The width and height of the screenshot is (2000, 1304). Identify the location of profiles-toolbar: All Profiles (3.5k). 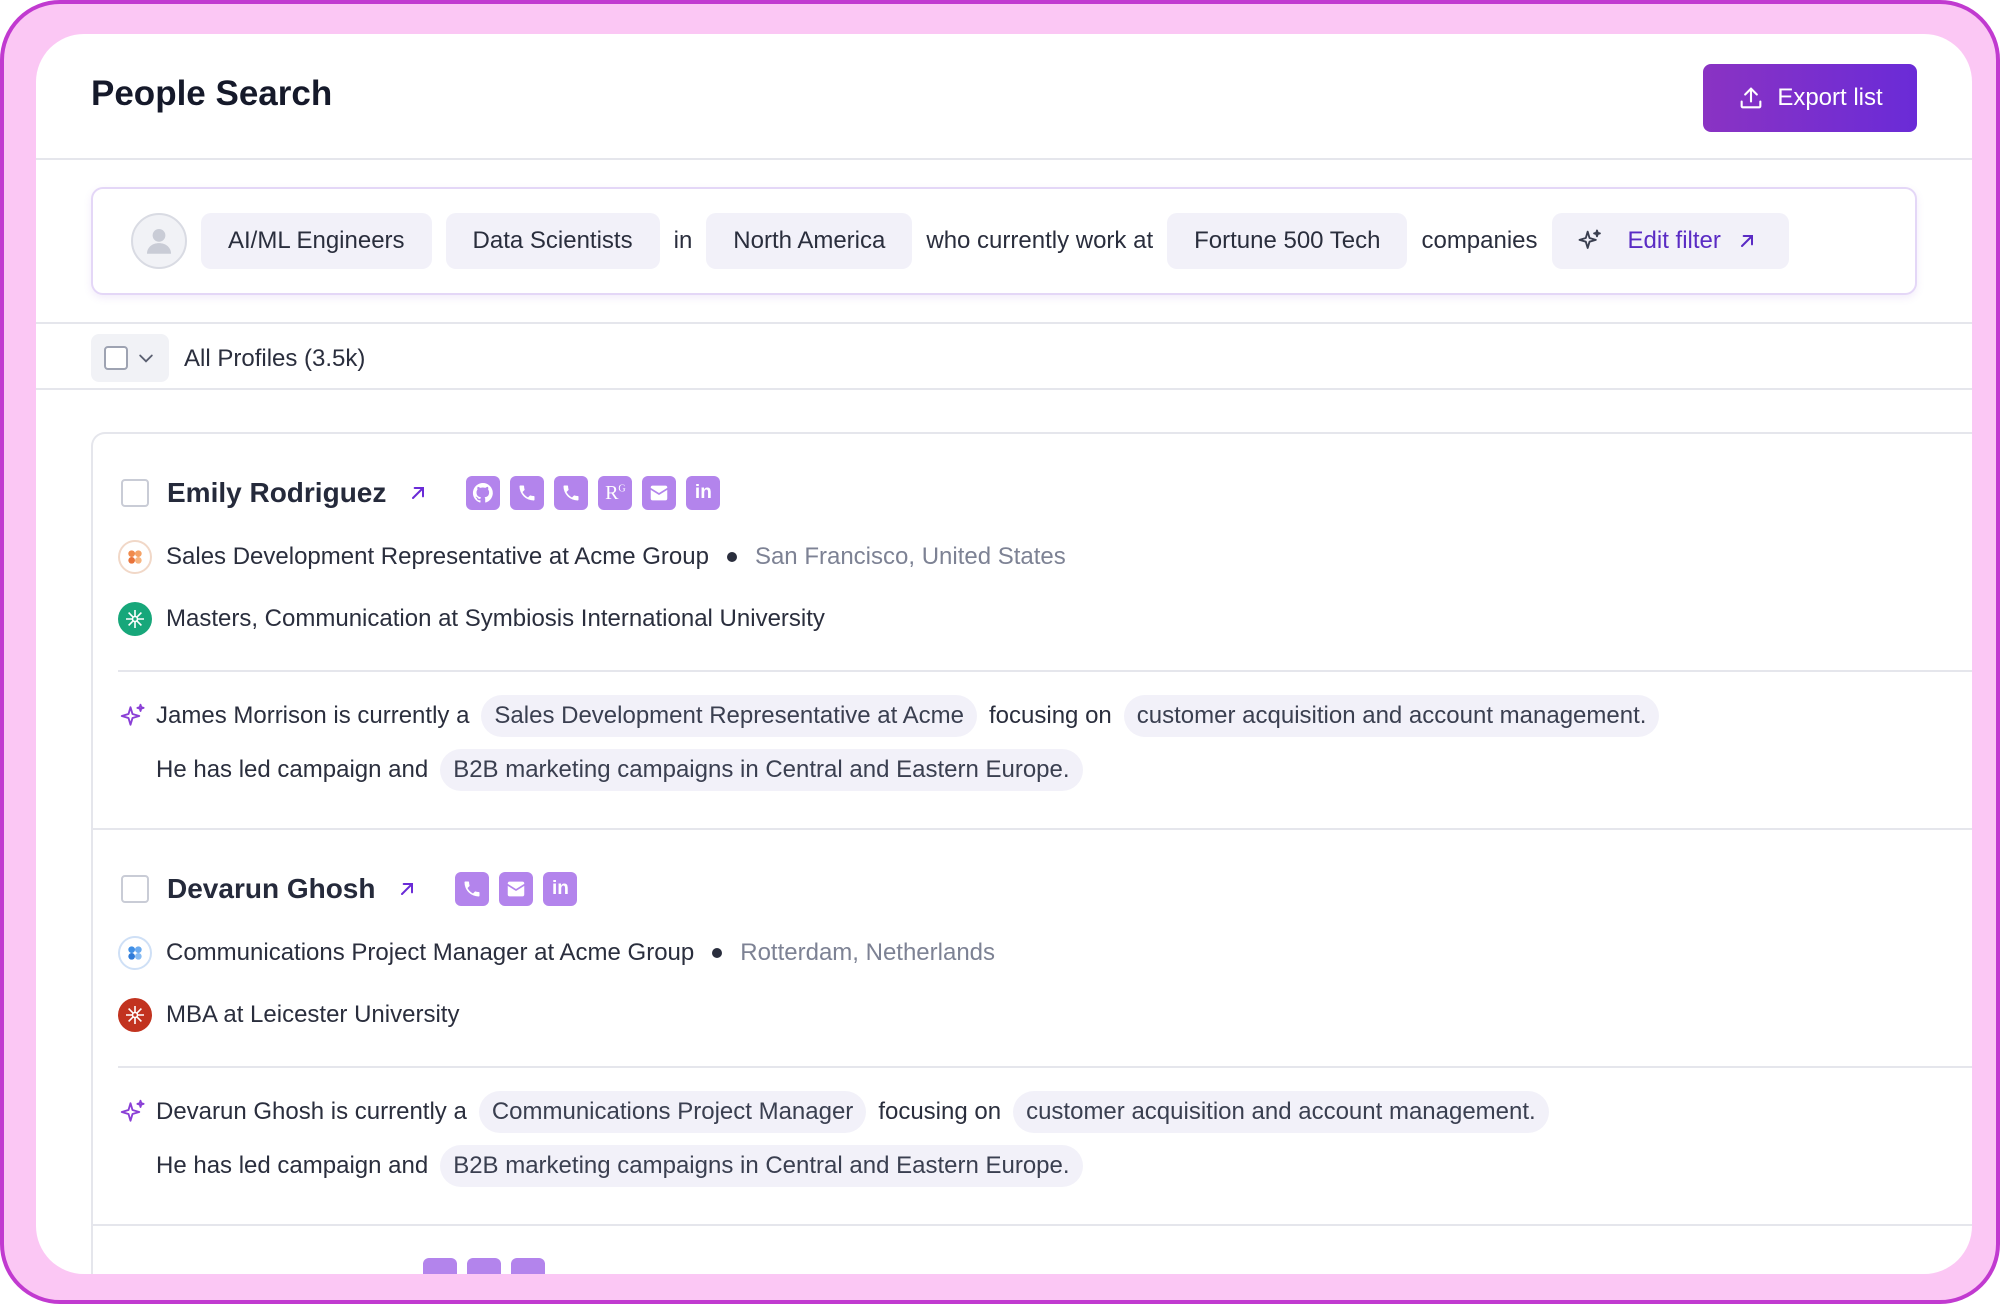
(1004, 356).